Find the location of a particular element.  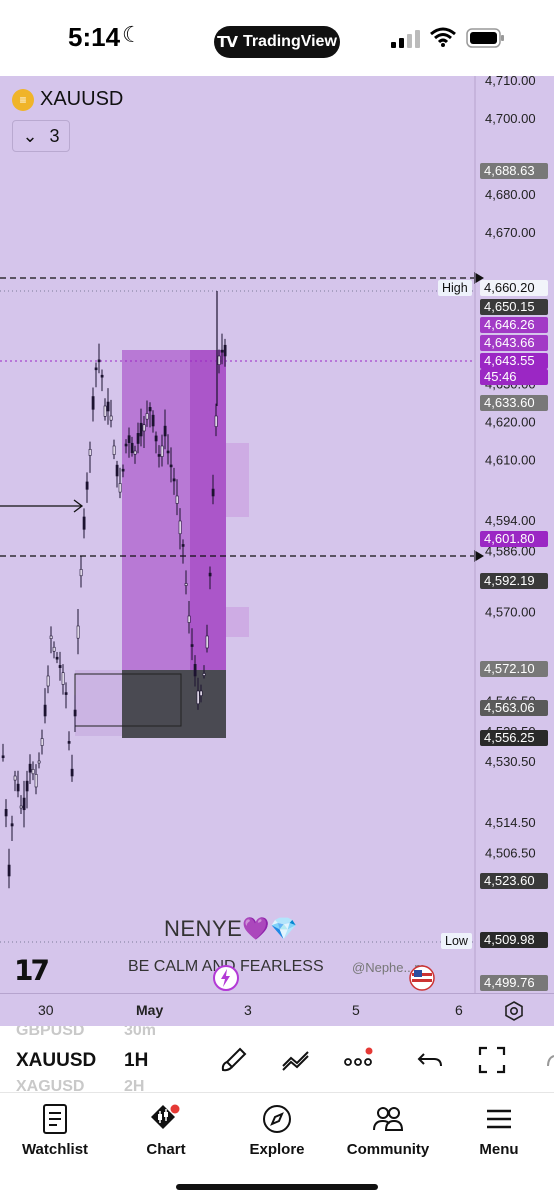

price-label: 4,592.19 is located at coordinates (514, 581).